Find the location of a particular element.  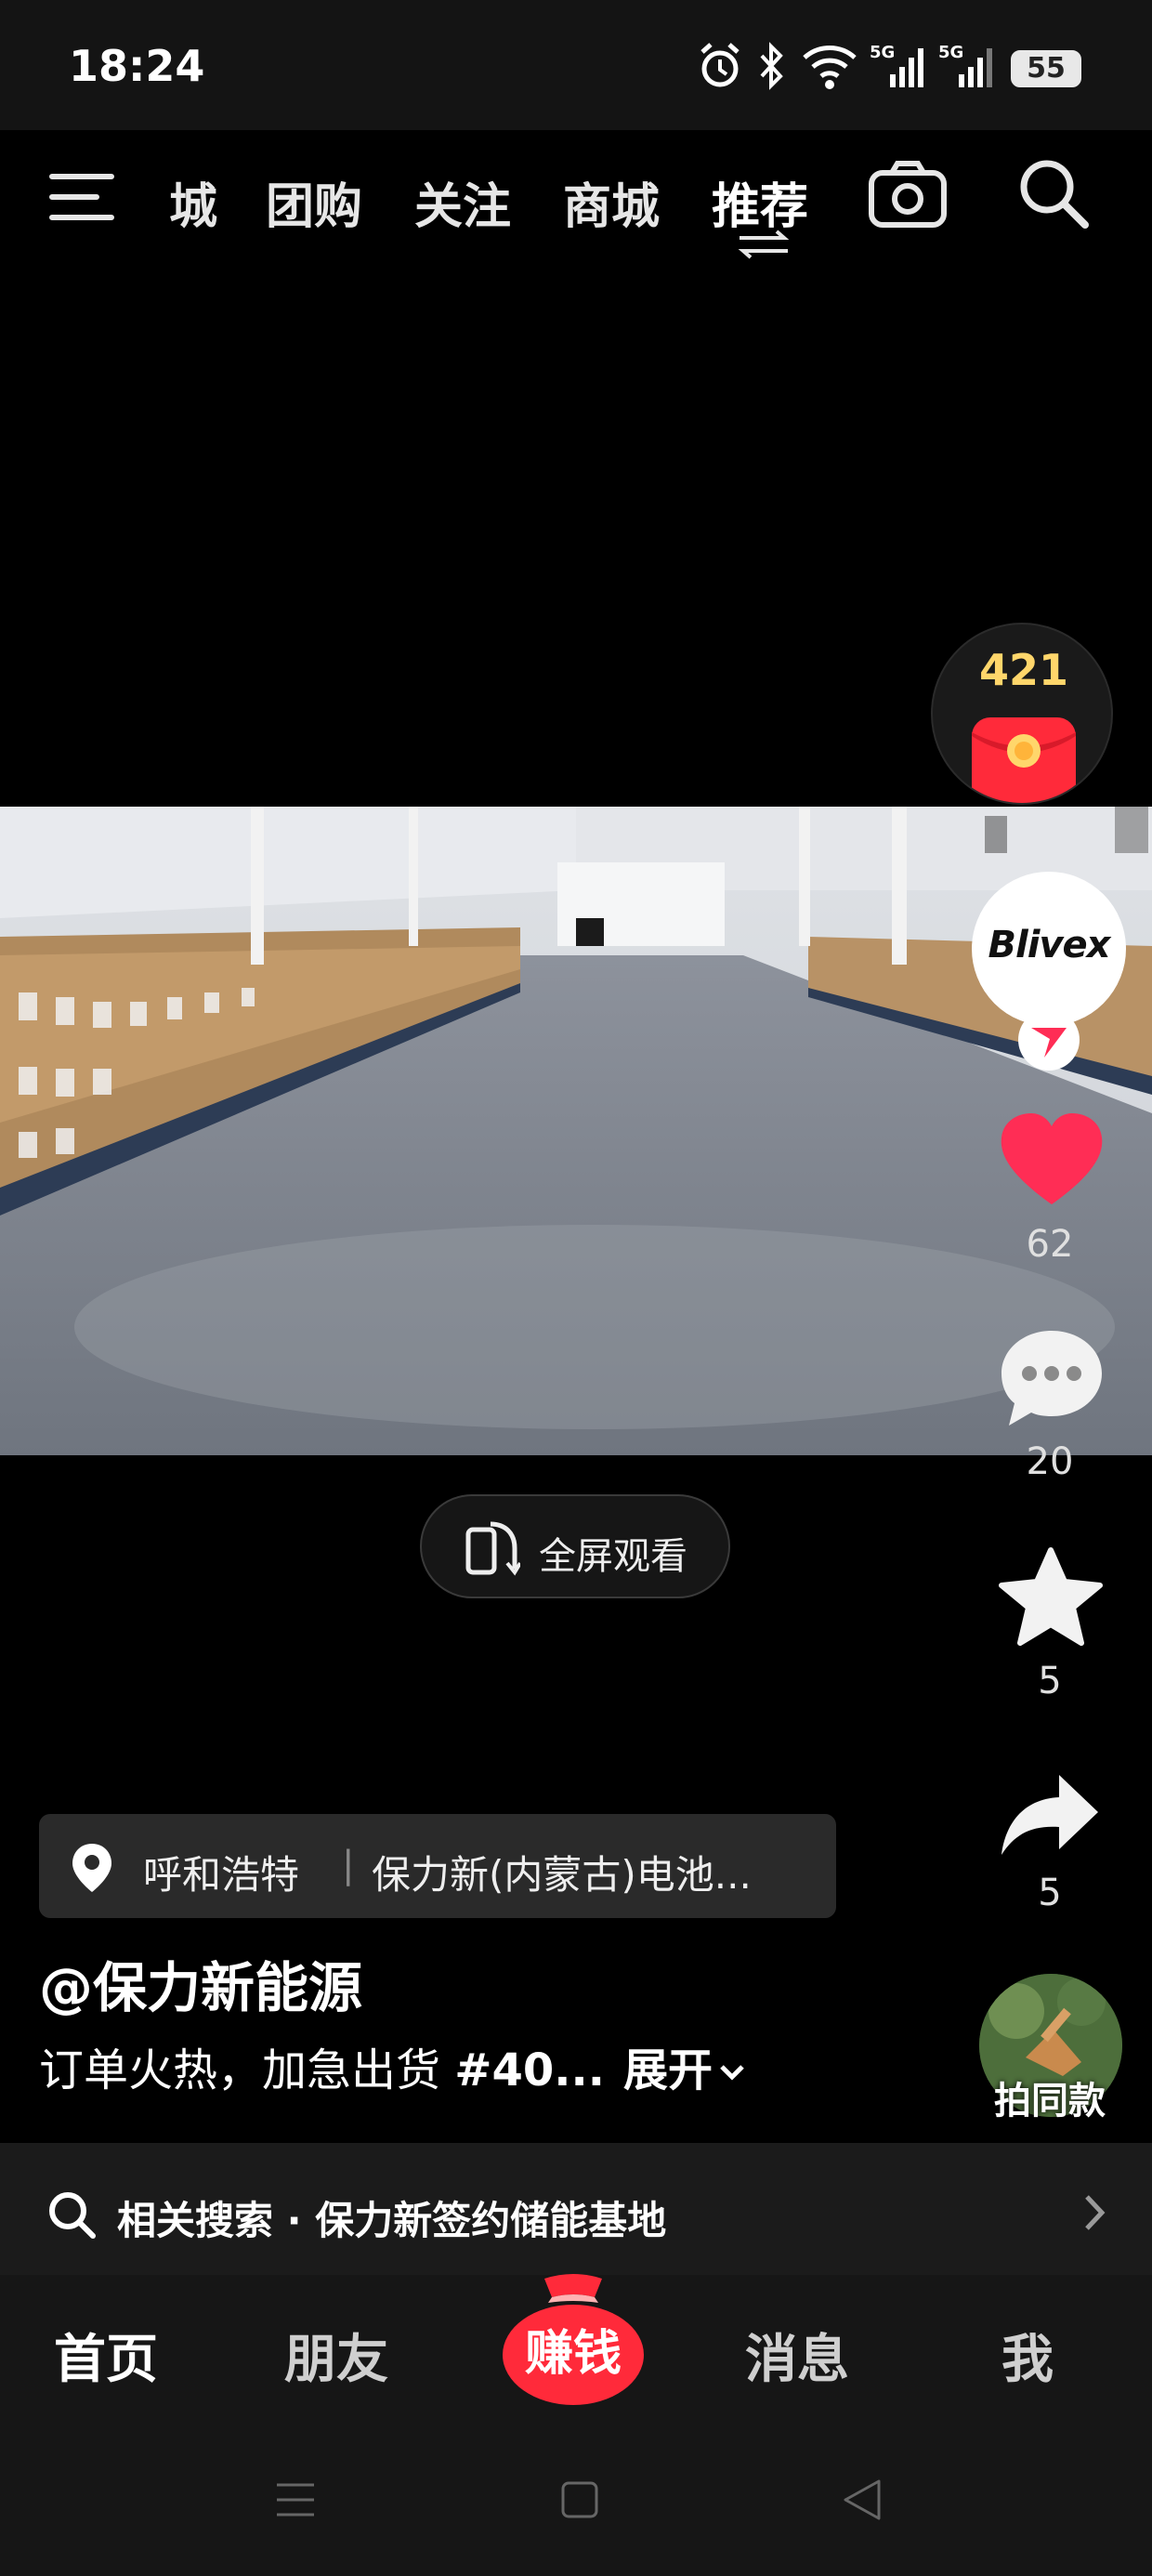

fullscreen-button: 全屏观看 is located at coordinates (575, 1546).